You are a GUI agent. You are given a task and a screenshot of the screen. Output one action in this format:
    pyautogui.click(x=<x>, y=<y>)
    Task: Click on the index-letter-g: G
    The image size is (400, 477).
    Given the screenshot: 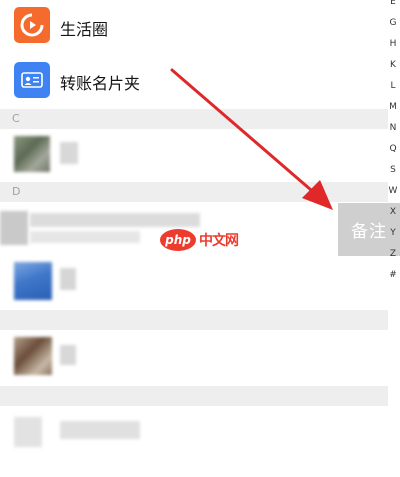 What is the action you would take?
    pyautogui.click(x=393, y=23)
    